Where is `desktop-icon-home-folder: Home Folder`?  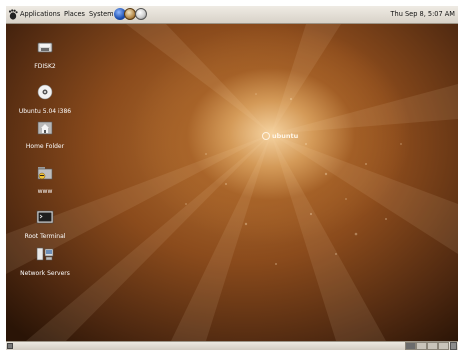 desktop-icon-home-folder: Home Folder is located at coordinates (45, 135).